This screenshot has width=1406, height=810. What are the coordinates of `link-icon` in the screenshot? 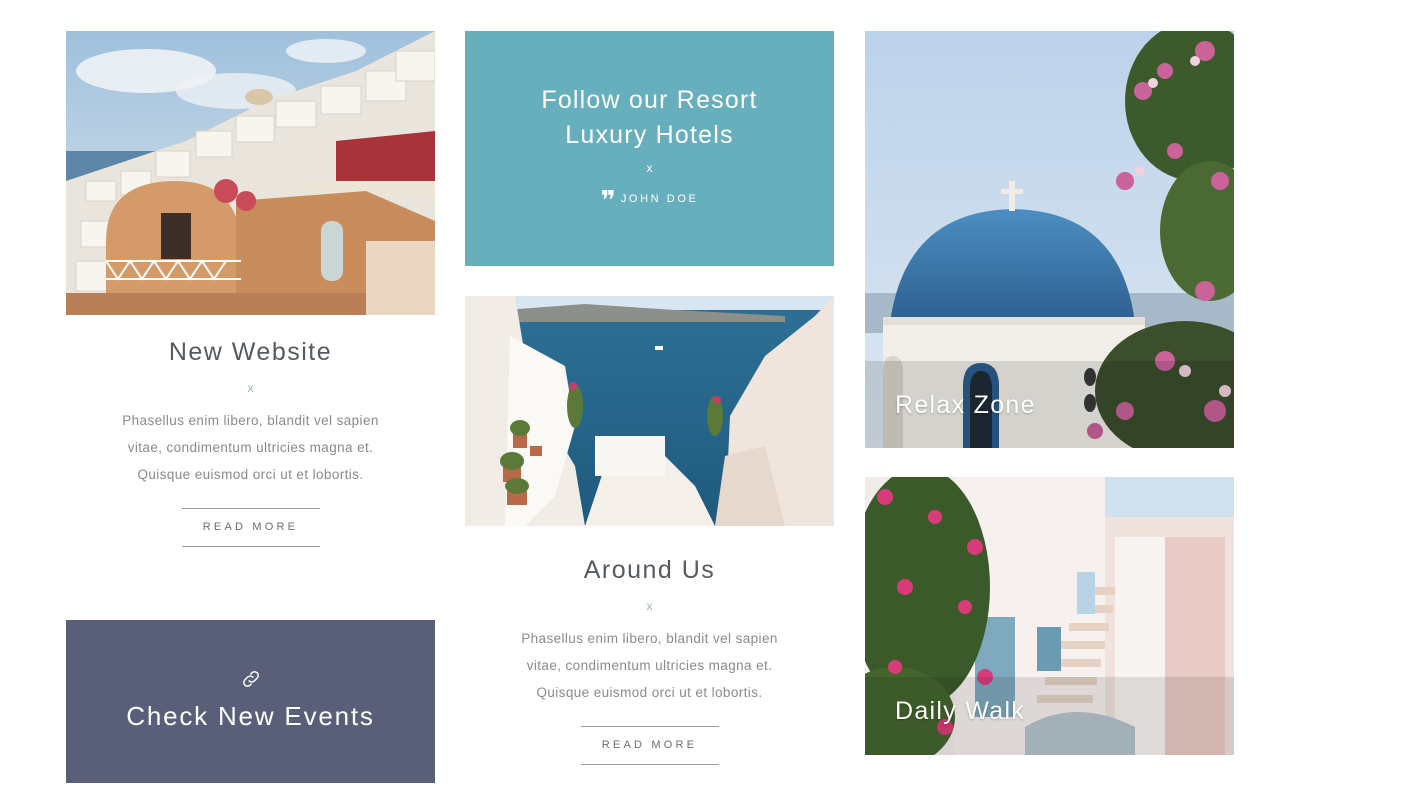 It's located at (250, 681).